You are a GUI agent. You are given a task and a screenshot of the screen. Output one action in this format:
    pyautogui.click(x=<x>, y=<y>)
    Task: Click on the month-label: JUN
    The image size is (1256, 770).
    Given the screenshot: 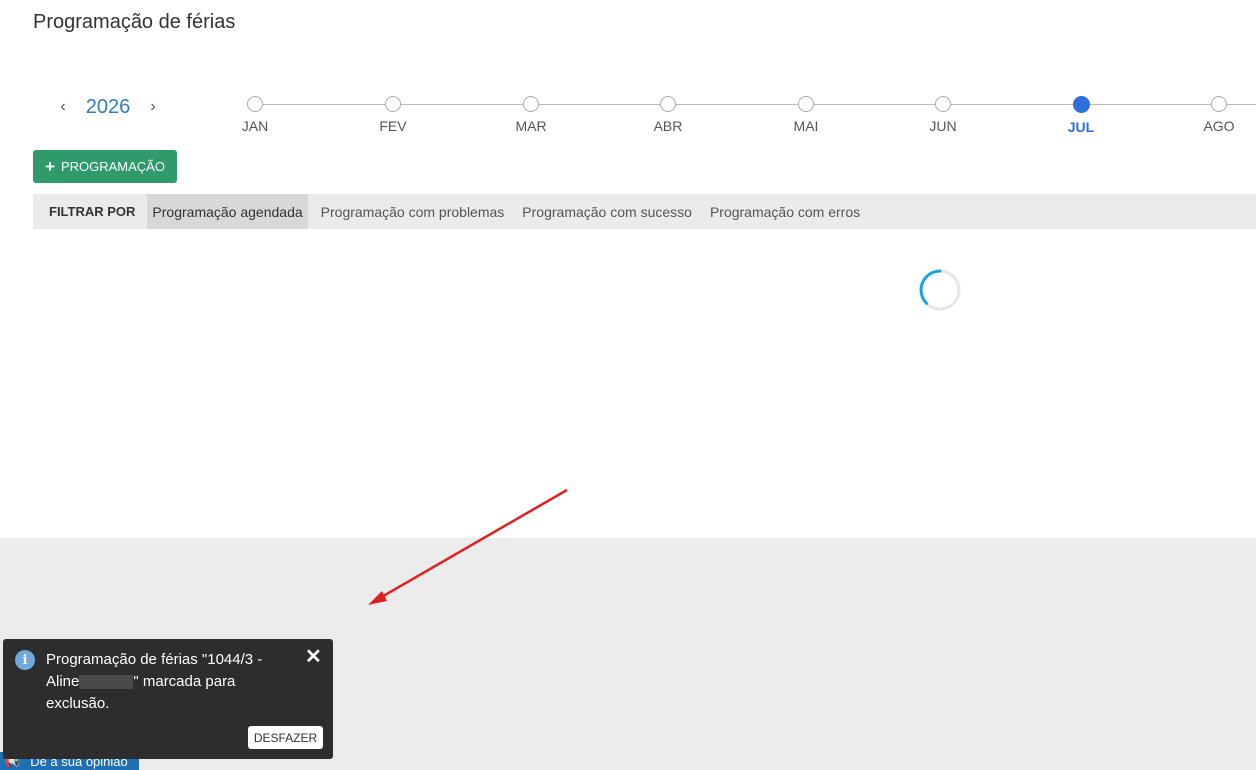 What is the action you would take?
    pyautogui.click(x=943, y=126)
    